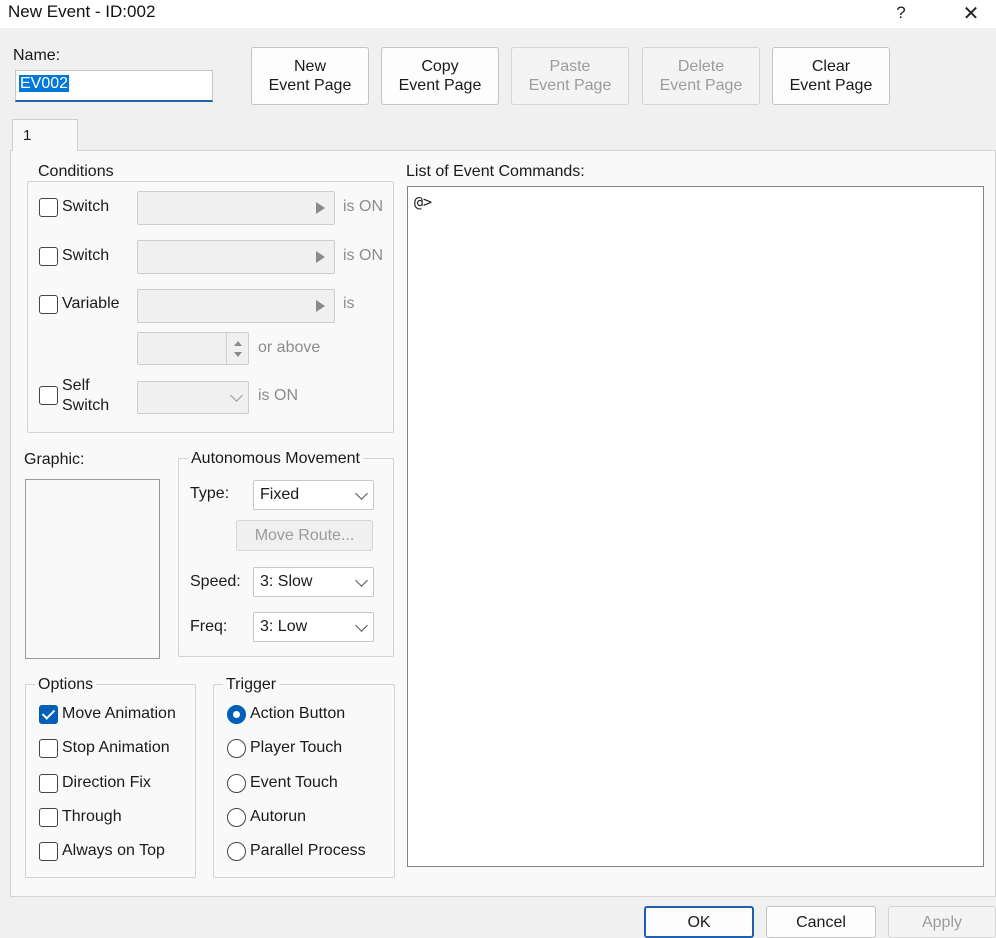 The height and width of the screenshot is (938, 996). Describe the element at coordinates (296, 747) in the screenshot. I see `trigger-label: Player Touch` at that location.